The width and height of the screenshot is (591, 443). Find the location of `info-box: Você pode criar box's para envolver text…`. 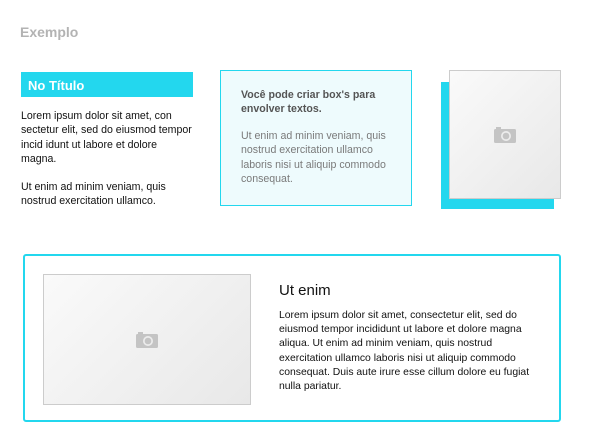

info-box: Você pode criar box's para envolver text… is located at coordinates (316, 138).